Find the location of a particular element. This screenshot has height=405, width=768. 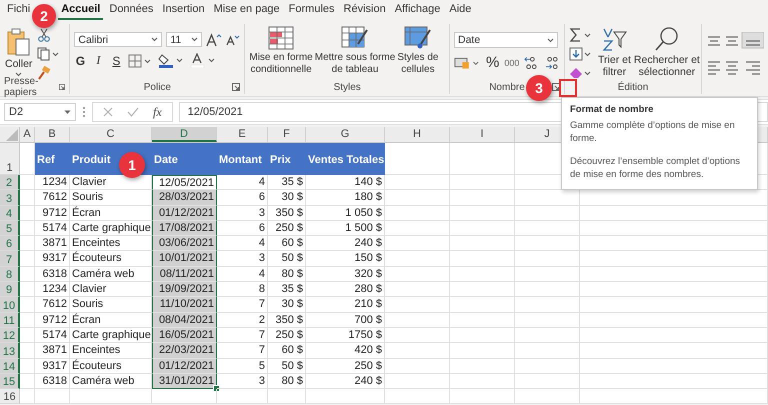

table-cell: 420 $ is located at coordinates (345, 351).